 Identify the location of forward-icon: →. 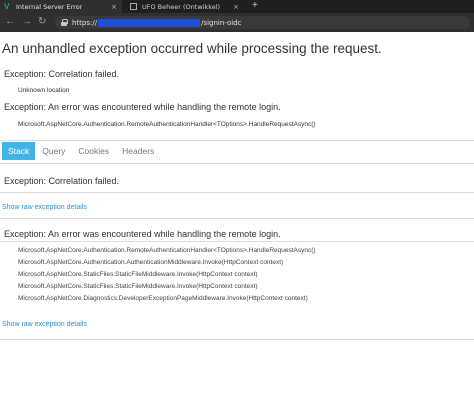
(27, 22).